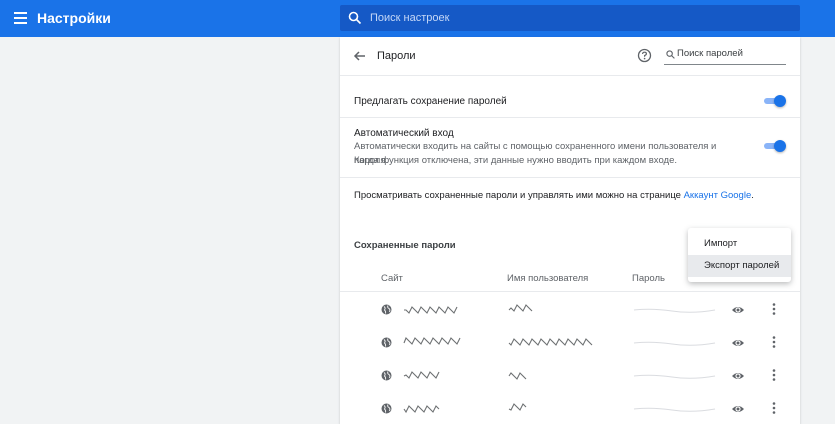 The image size is (835, 424). What do you see at coordinates (74, 18) in the screenshot?
I see `app-title: Настройки` at bounding box center [74, 18].